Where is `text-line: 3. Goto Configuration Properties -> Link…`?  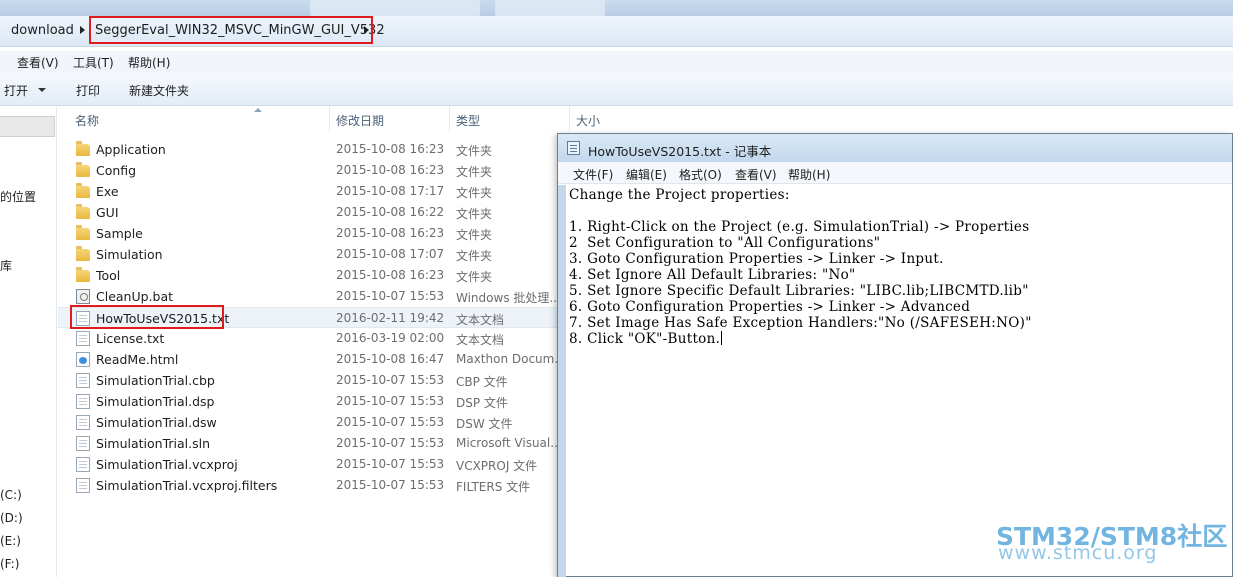 text-line: 3. Goto Configuration Properties -> Link… is located at coordinates (756, 259).